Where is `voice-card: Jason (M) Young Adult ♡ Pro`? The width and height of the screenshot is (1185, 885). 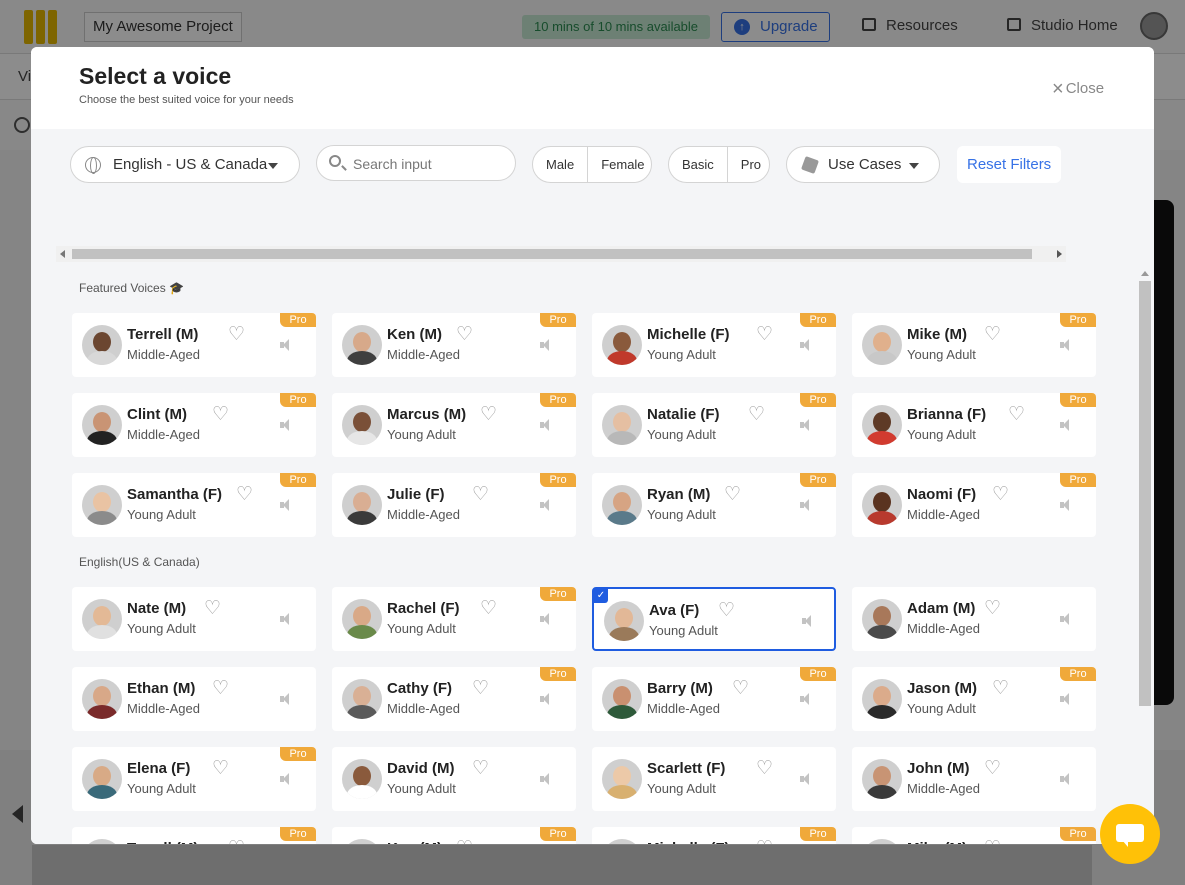
voice-card: Jason (M) Young Adult ♡ Pro is located at coordinates (974, 699).